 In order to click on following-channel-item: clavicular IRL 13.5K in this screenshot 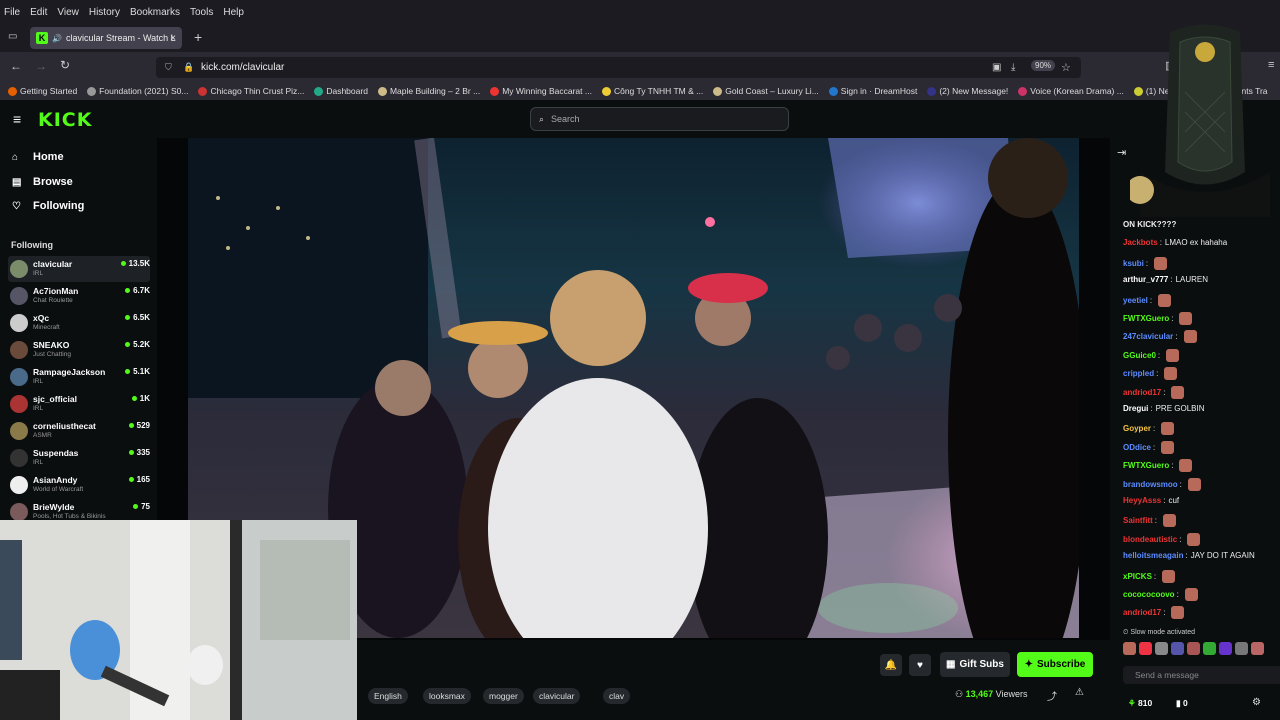, I will do `click(79, 269)`.